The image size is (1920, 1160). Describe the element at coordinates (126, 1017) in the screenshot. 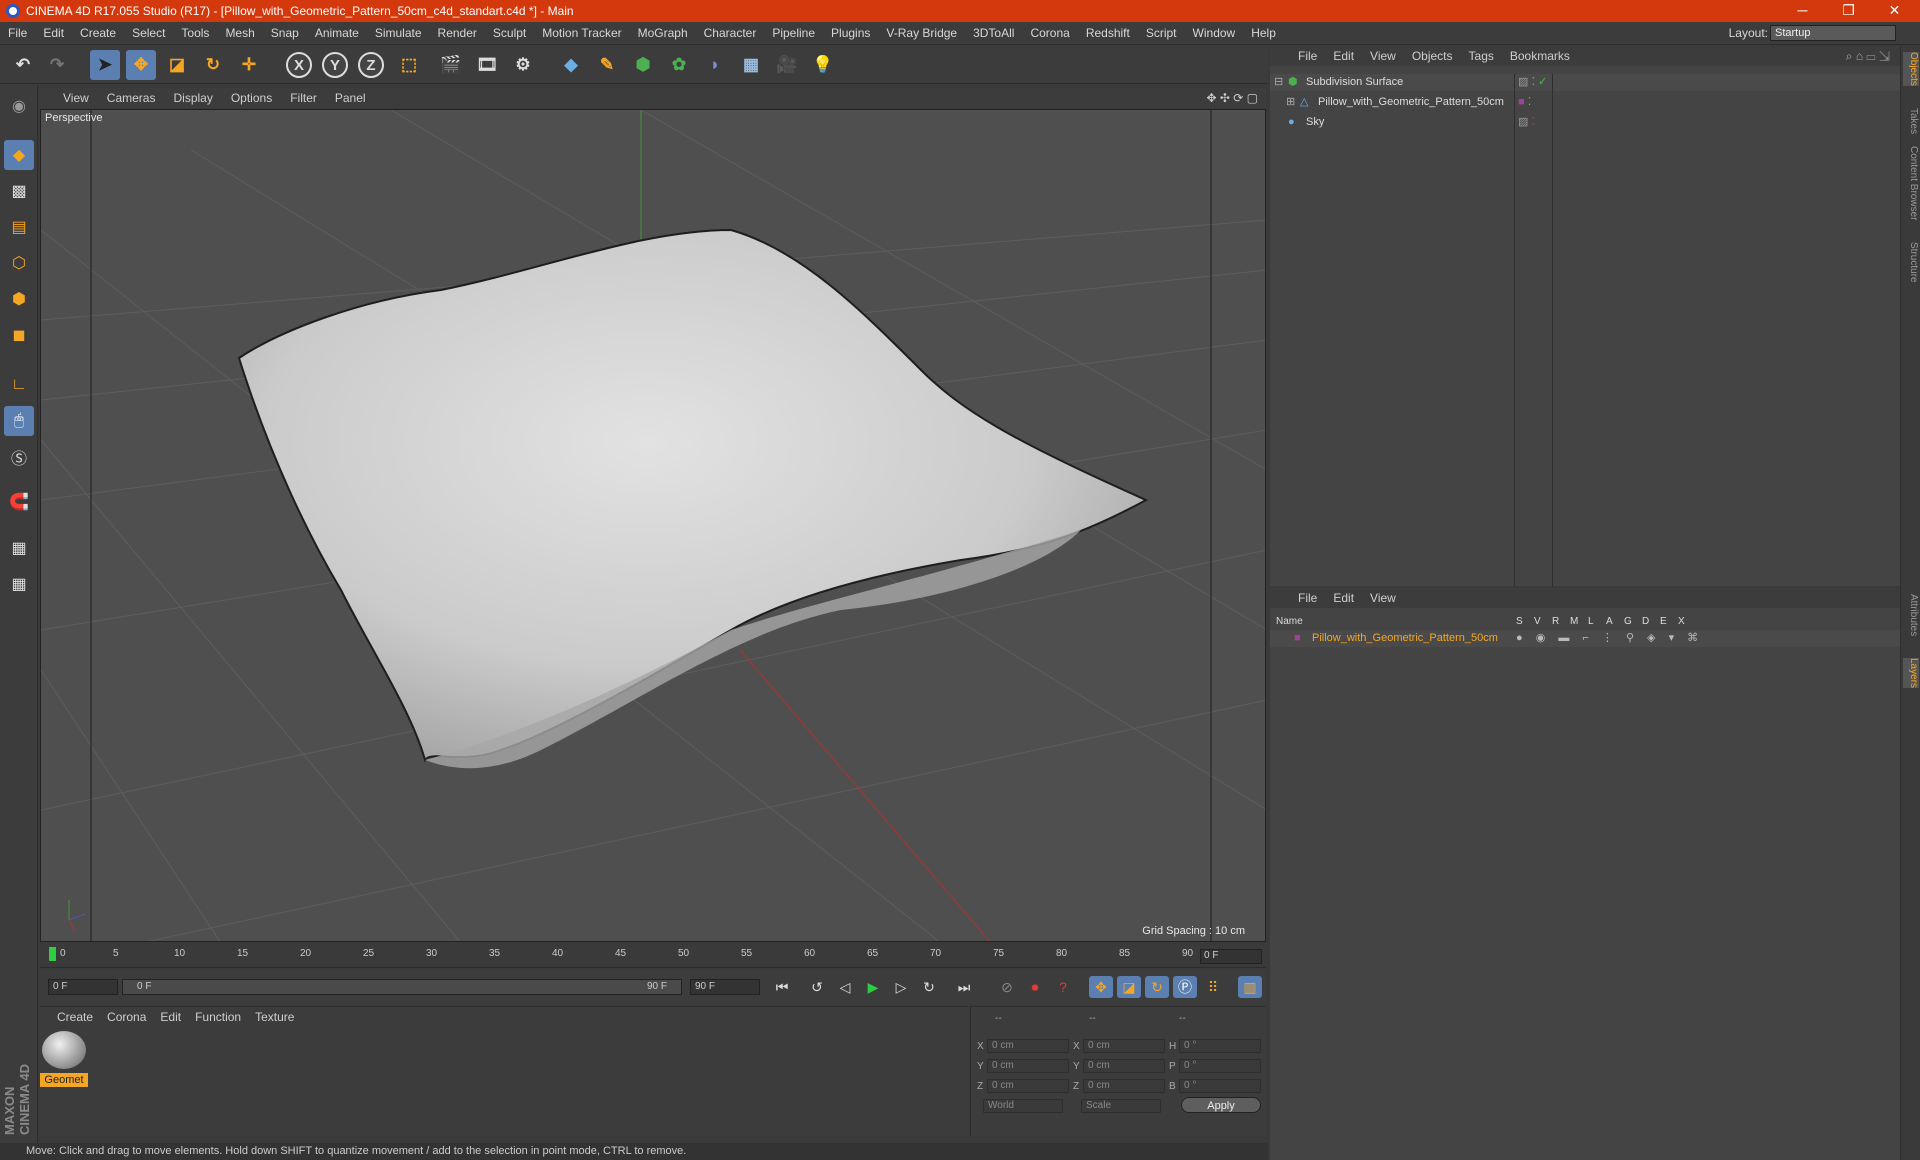

I see `material-menu-corona: Corona` at that location.